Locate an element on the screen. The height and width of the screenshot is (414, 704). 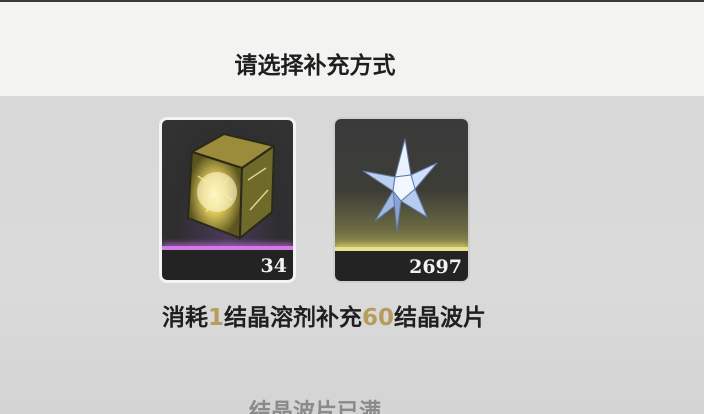
item-count: 34 is located at coordinates (273, 266).